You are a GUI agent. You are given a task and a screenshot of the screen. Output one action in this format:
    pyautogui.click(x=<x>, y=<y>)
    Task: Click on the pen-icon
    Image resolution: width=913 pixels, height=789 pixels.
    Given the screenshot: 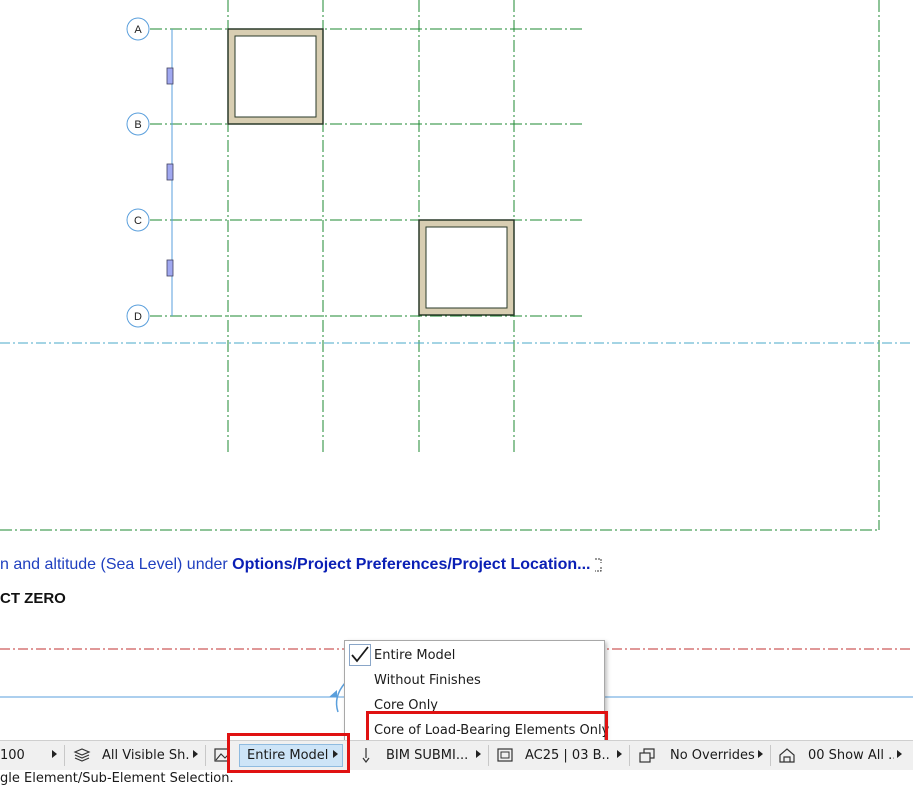 What is the action you would take?
    pyautogui.click(x=366, y=755)
    